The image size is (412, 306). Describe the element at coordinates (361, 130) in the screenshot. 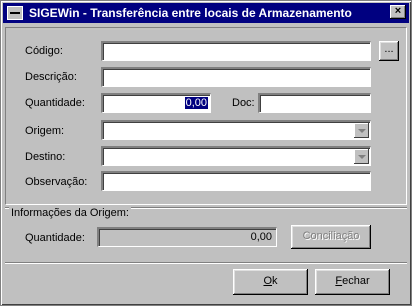

I see `origem-dropdown-arrow-icon` at that location.